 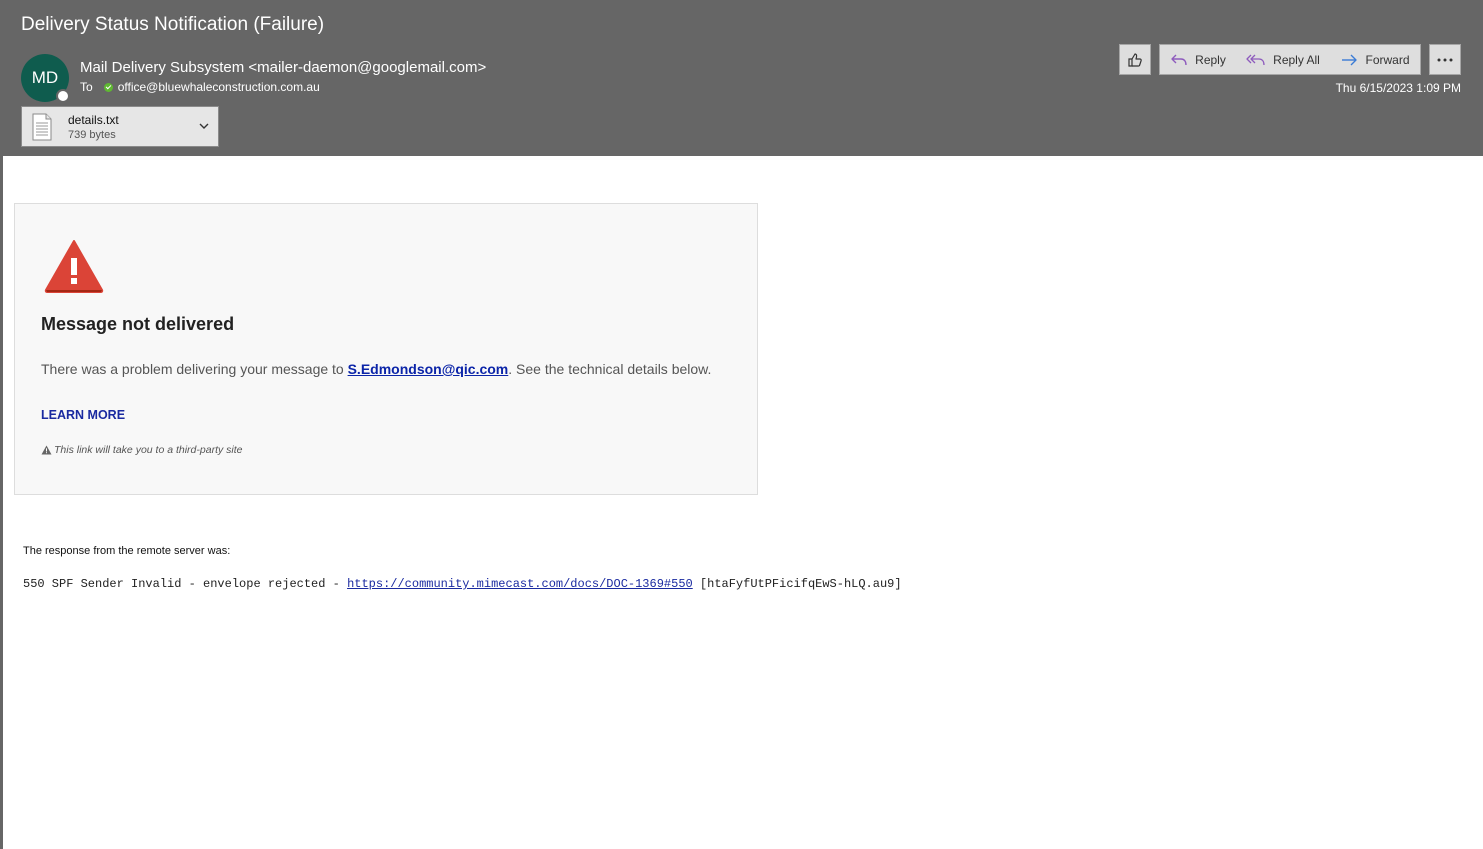 What do you see at coordinates (86, 87) in the screenshot?
I see `to-label: To` at bounding box center [86, 87].